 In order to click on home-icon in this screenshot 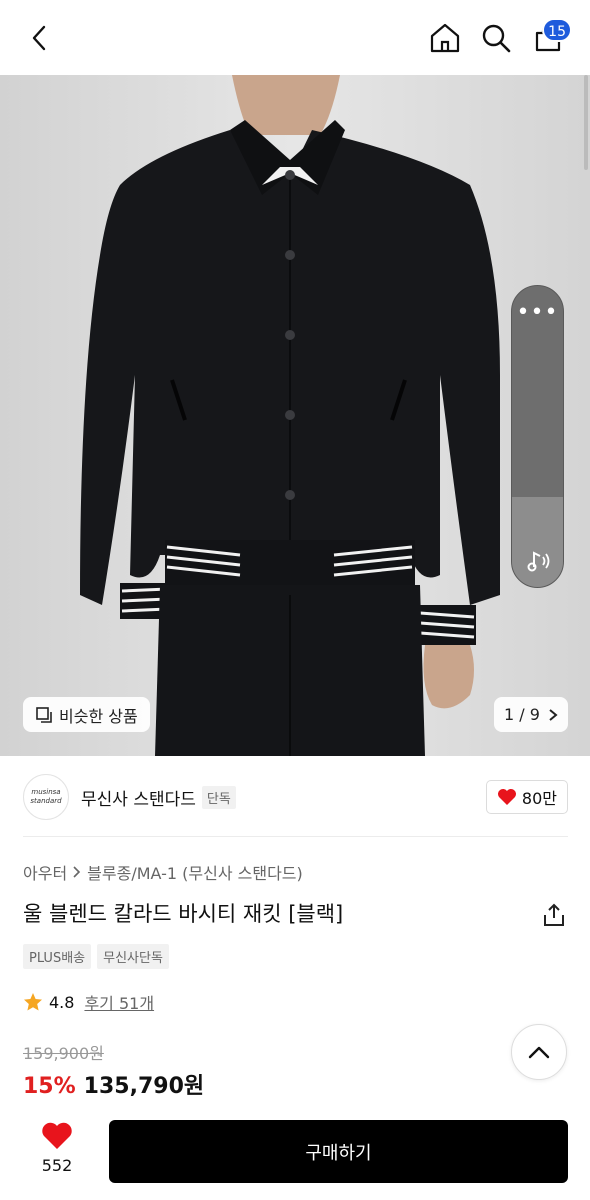, I will do `click(445, 38)`.